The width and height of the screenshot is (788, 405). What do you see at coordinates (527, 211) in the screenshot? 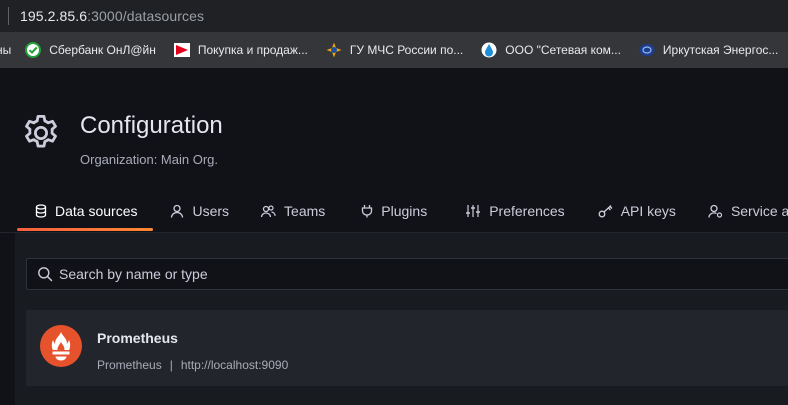
I see `tab-label: Preferences` at bounding box center [527, 211].